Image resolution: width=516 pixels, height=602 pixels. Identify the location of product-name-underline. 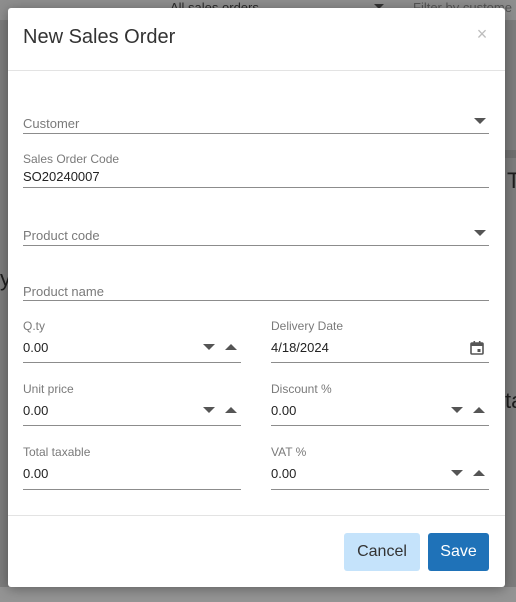
(256, 300).